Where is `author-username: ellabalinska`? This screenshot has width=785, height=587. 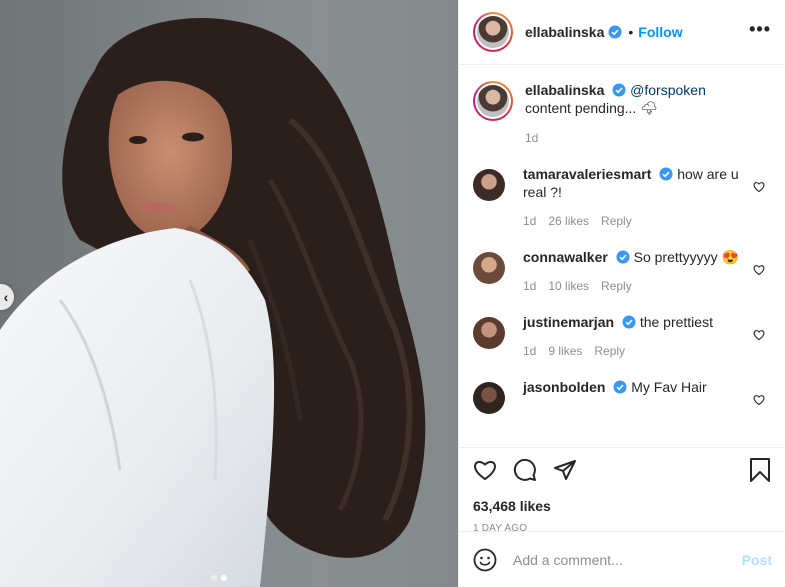
author-username: ellabalinska is located at coordinates (564, 32).